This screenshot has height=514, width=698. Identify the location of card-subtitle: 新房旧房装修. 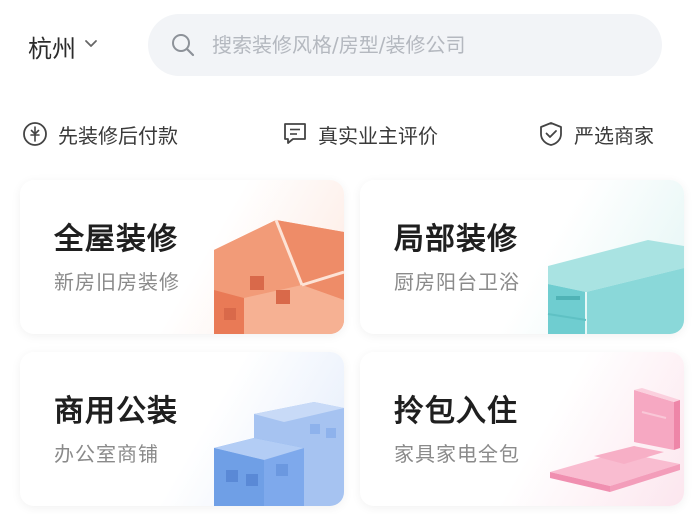
(117, 282).